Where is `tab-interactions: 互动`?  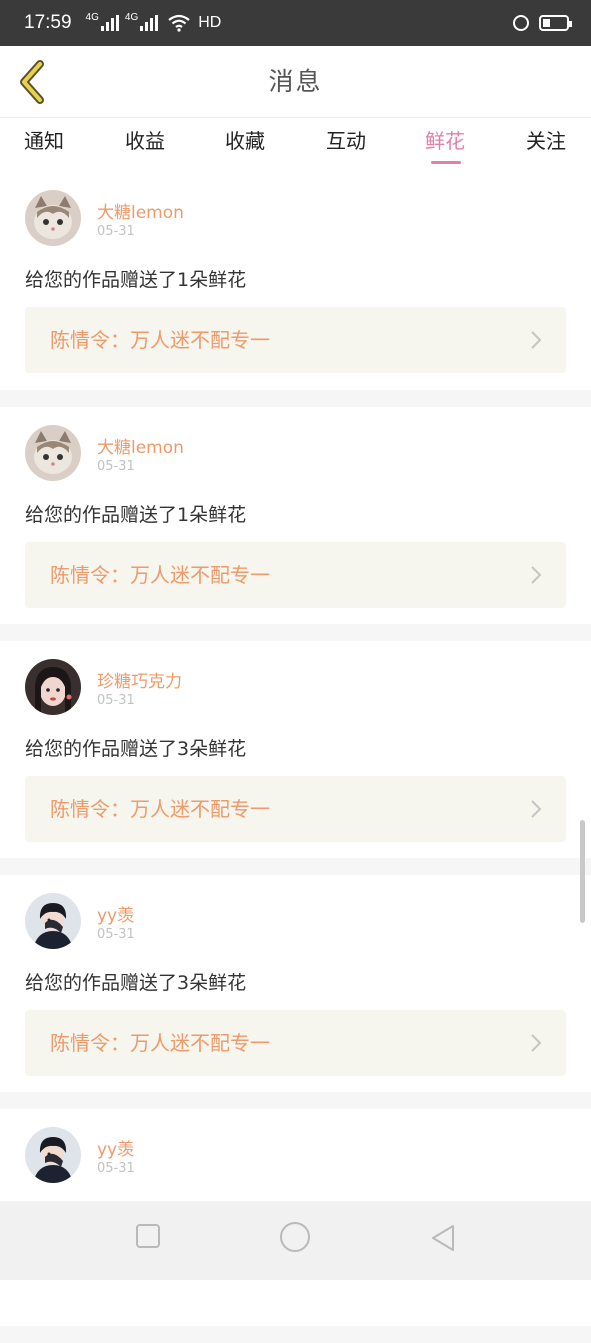
tab-interactions: 互动 is located at coordinates (346, 145).